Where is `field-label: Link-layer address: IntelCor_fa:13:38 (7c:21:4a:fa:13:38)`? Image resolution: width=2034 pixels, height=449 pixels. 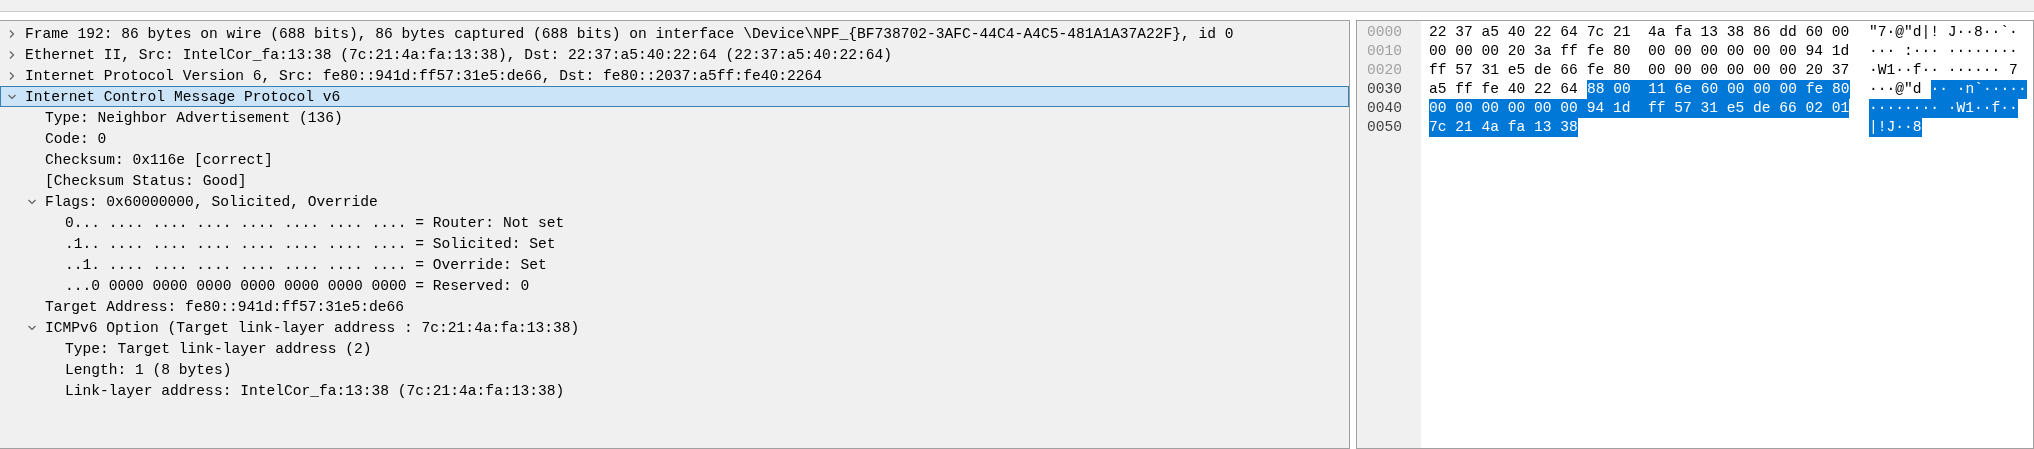
field-label: Link-layer address: IntelCor_fa:13:38 (7c:21:4a:fa:13:38) is located at coordinates (315, 390).